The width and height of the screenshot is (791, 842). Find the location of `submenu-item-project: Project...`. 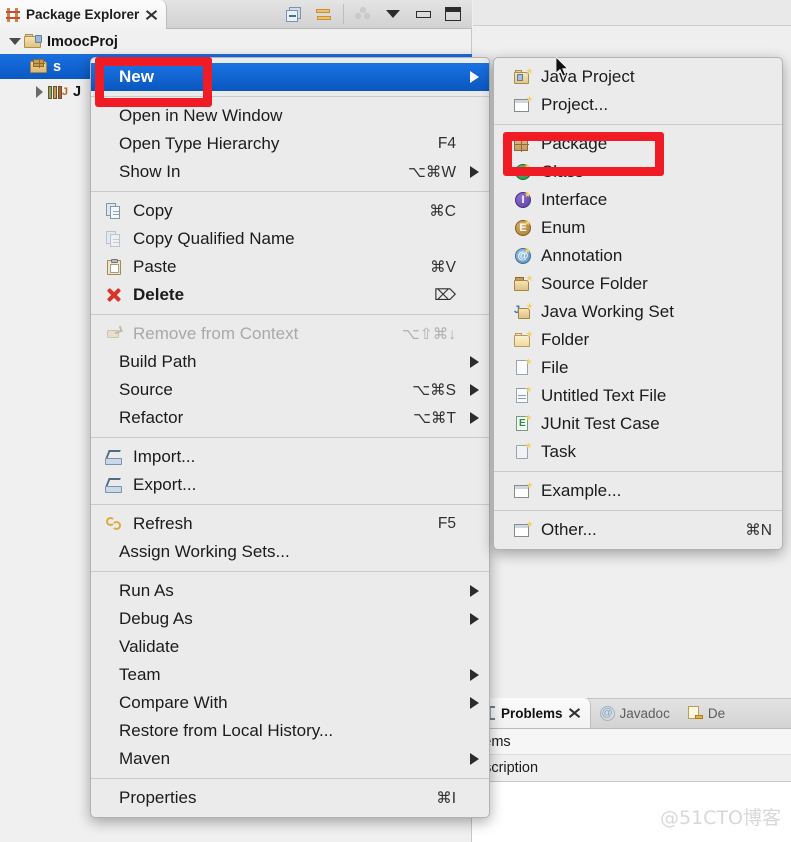

submenu-item-project: Project... is located at coordinates (638, 105).